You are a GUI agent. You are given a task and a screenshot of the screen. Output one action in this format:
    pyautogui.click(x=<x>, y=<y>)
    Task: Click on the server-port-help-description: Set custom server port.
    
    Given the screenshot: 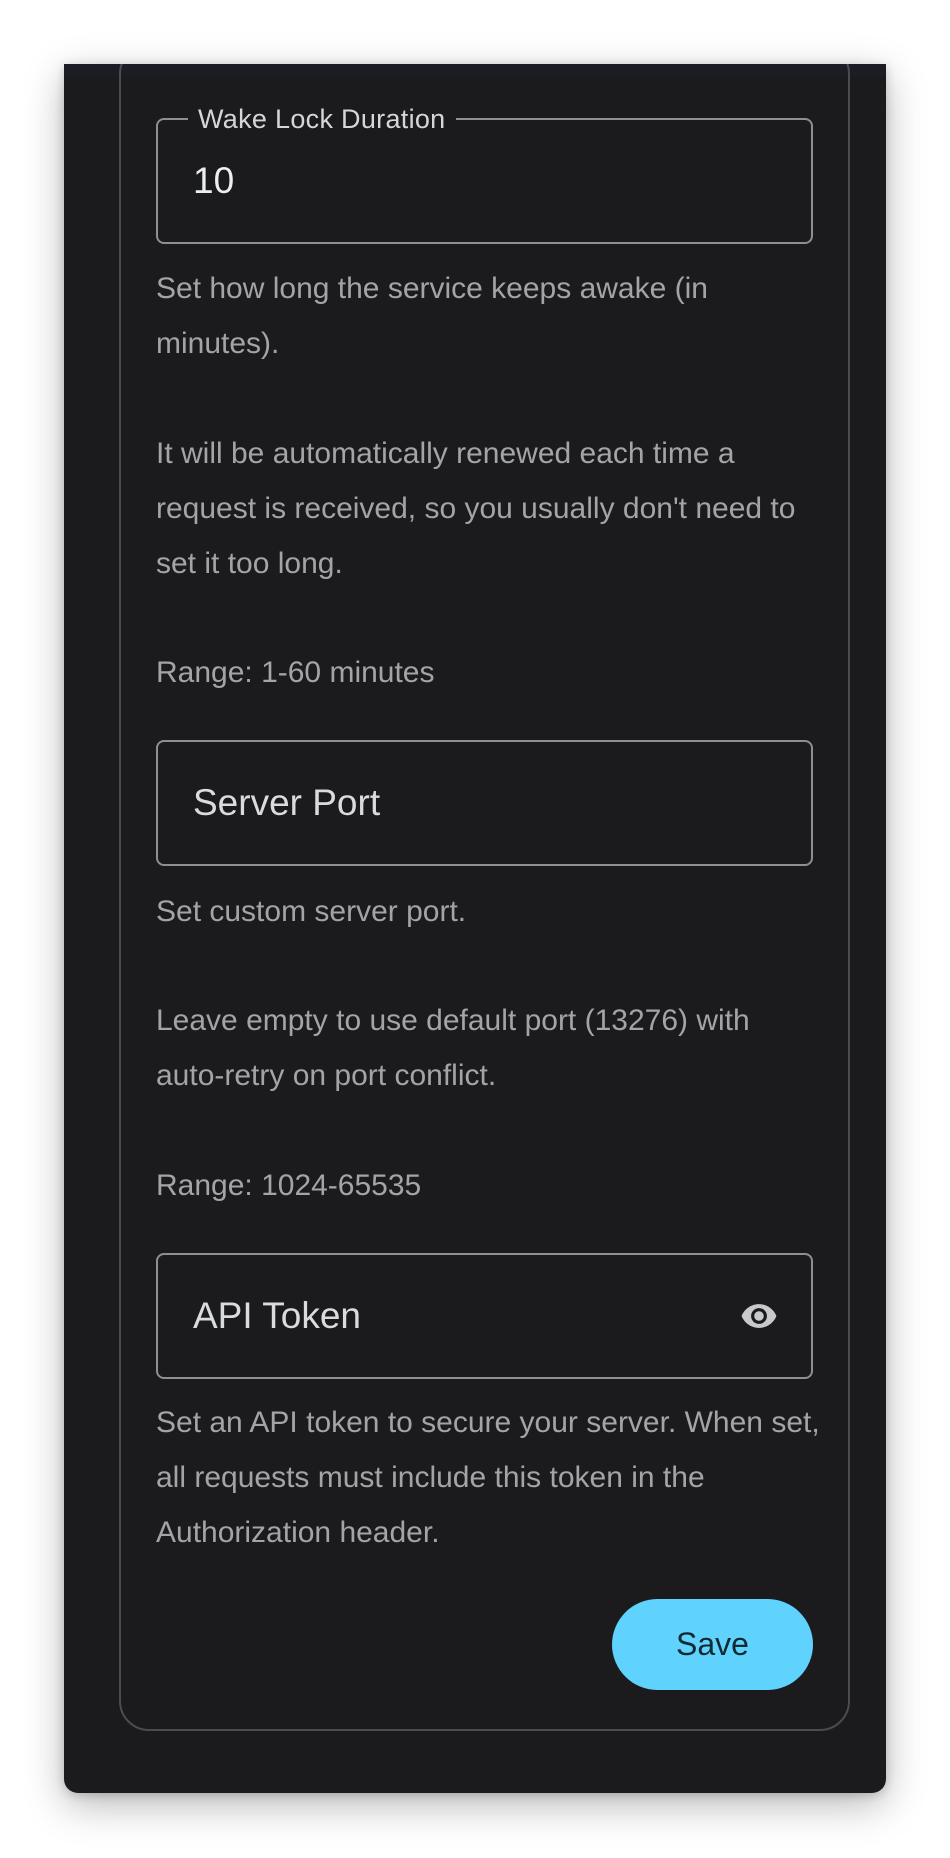 What is the action you would take?
    pyautogui.click(x=311, y=911)
    